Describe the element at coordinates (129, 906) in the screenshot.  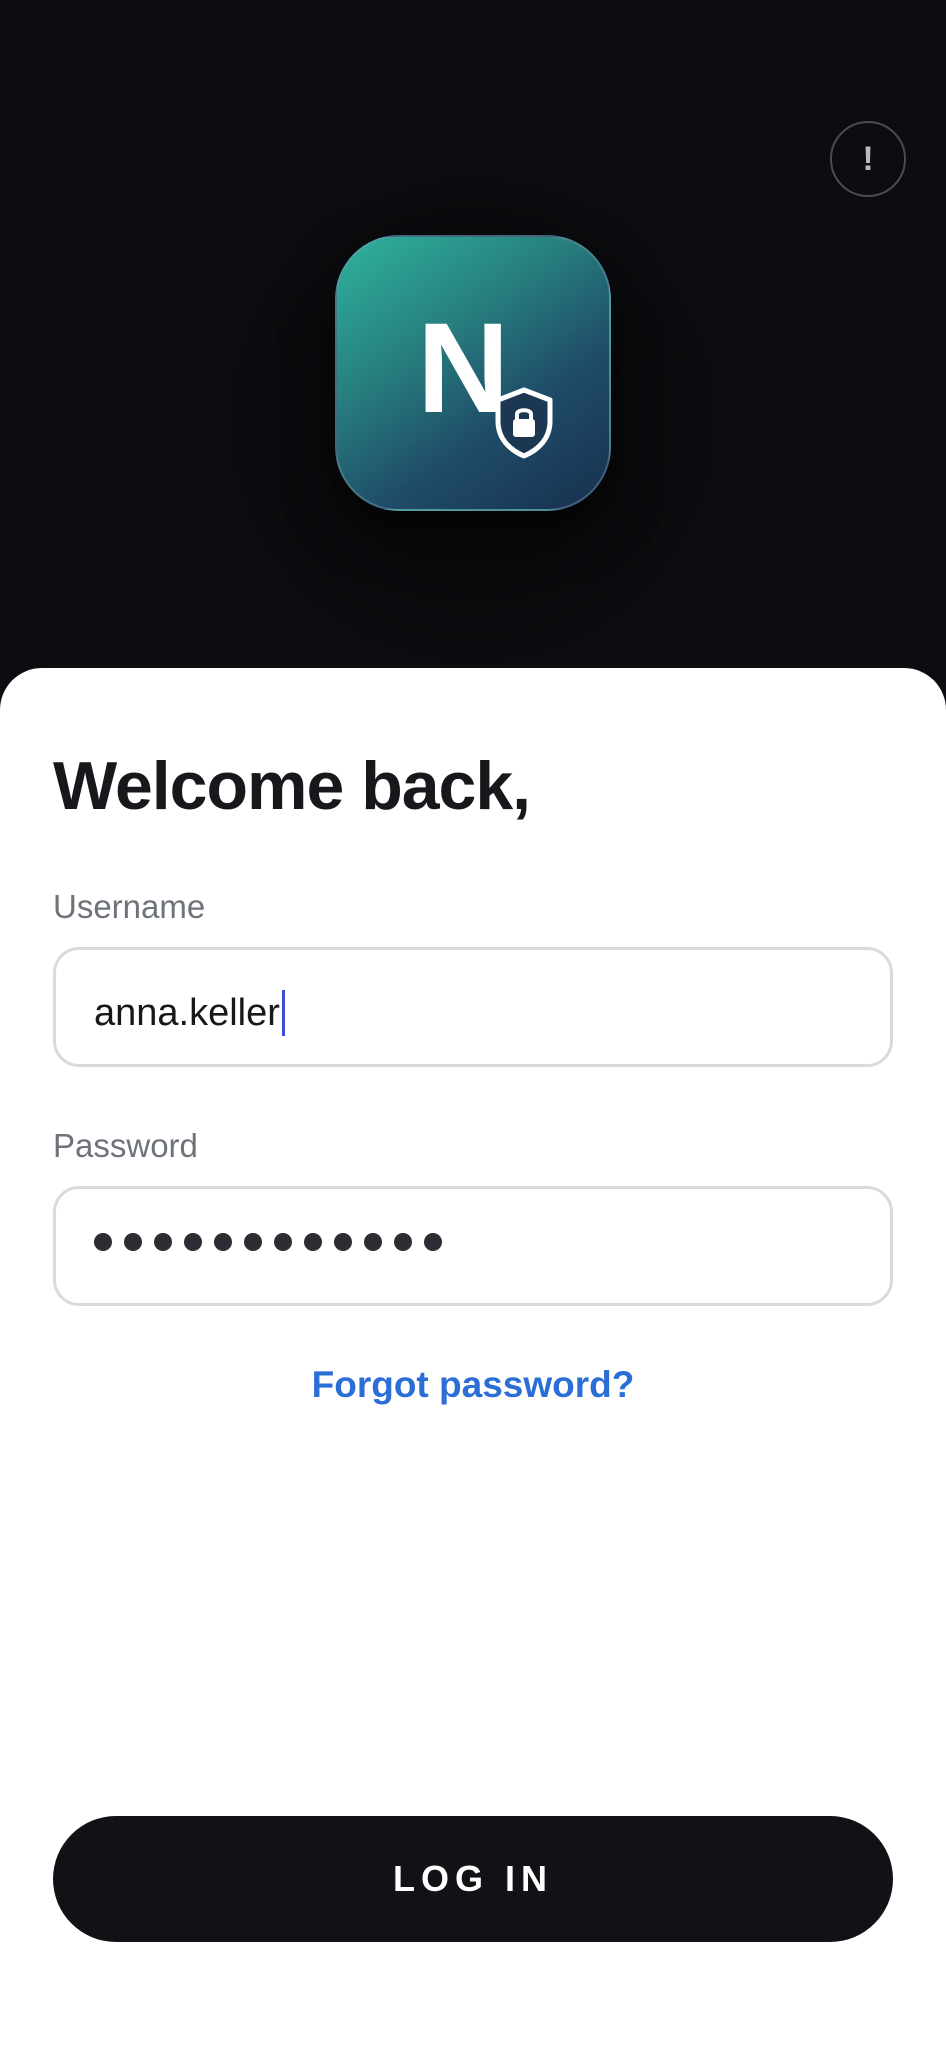
I see `username-label: Username` at that location.